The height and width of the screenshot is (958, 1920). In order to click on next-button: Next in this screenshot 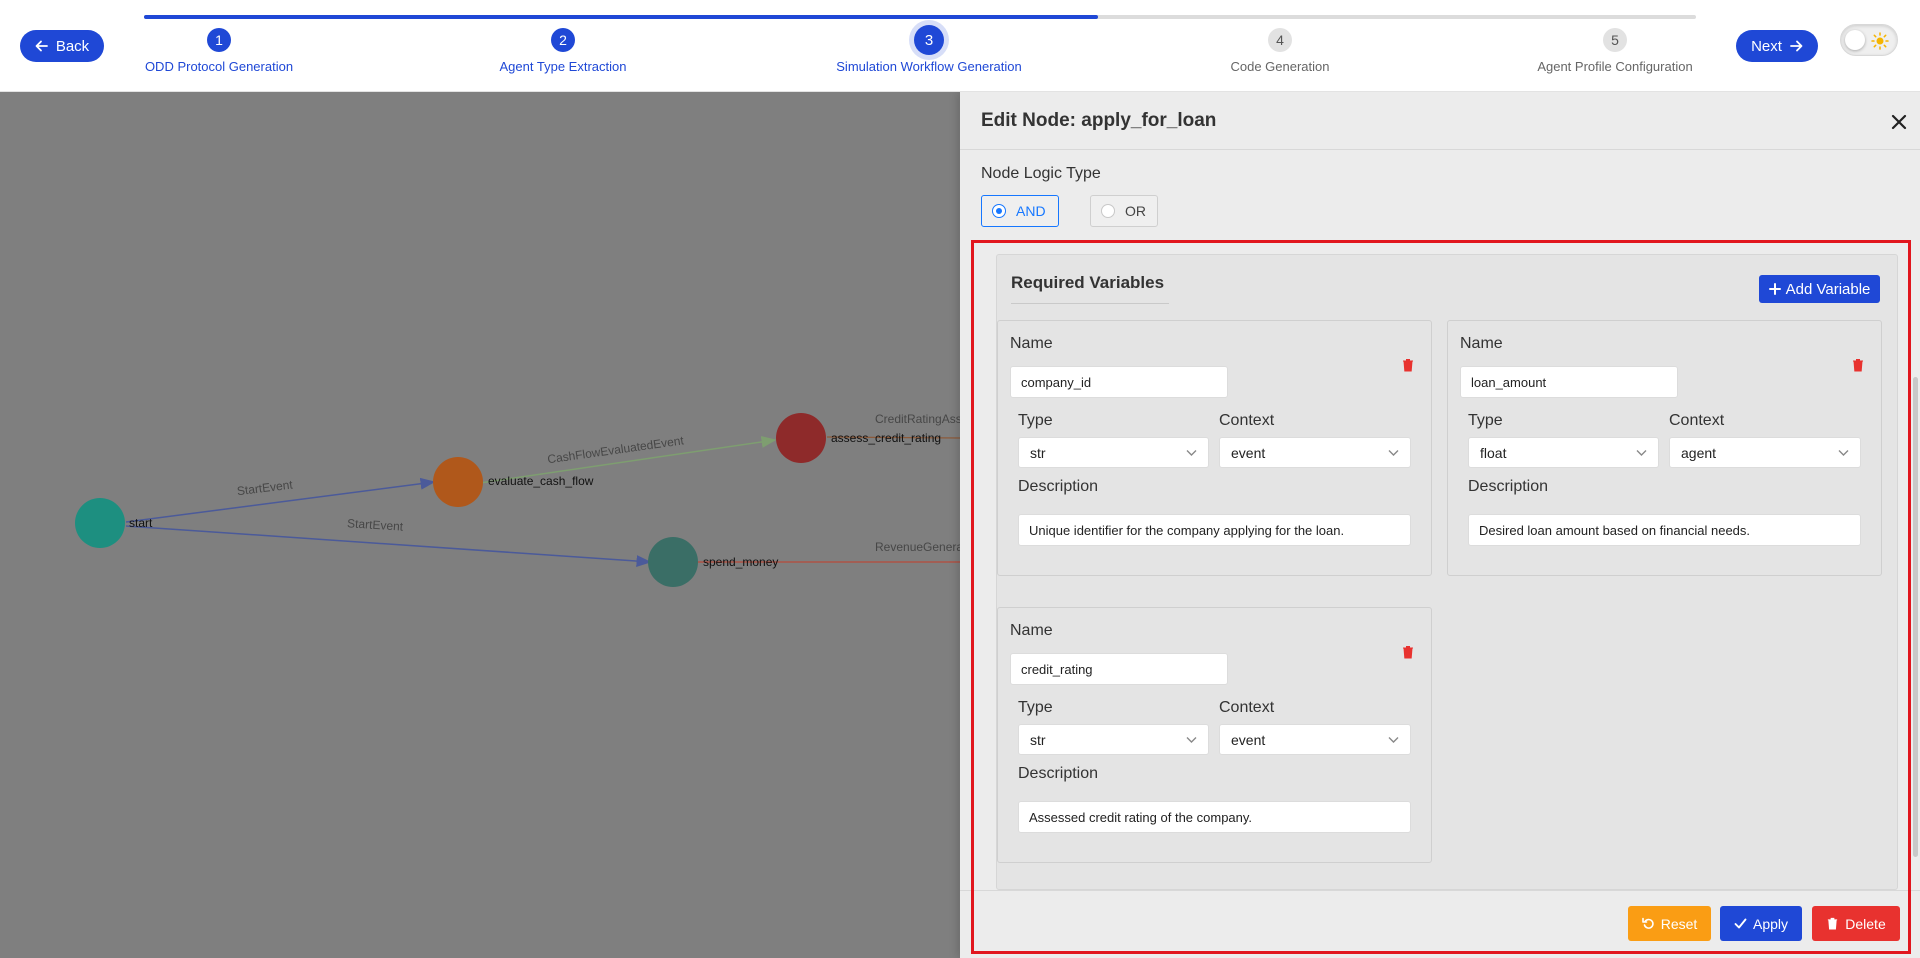, I will do `click(1777, 46)`.